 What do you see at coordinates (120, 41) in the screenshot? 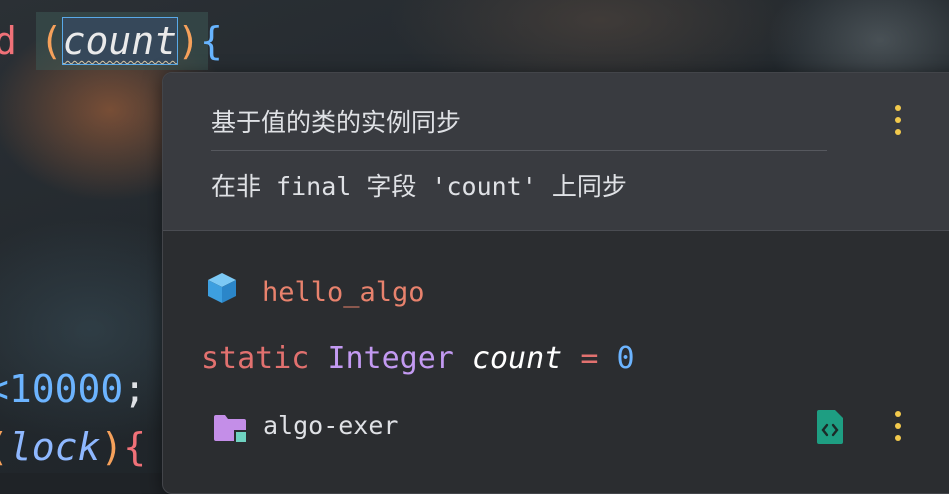
I see `variable-count-highlighted: count` at bounding box center [120, 41].